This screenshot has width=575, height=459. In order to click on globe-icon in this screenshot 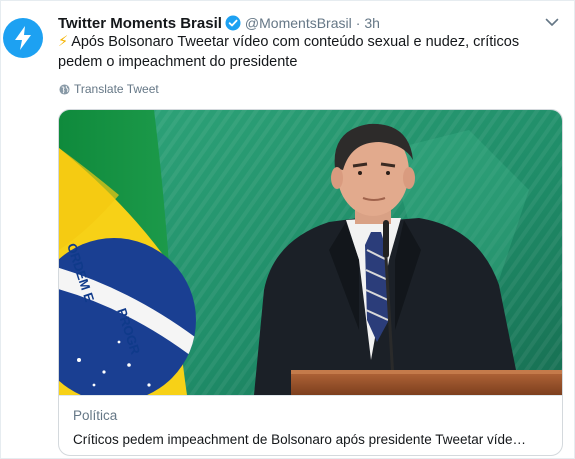, I will do `click(64, 89)`.